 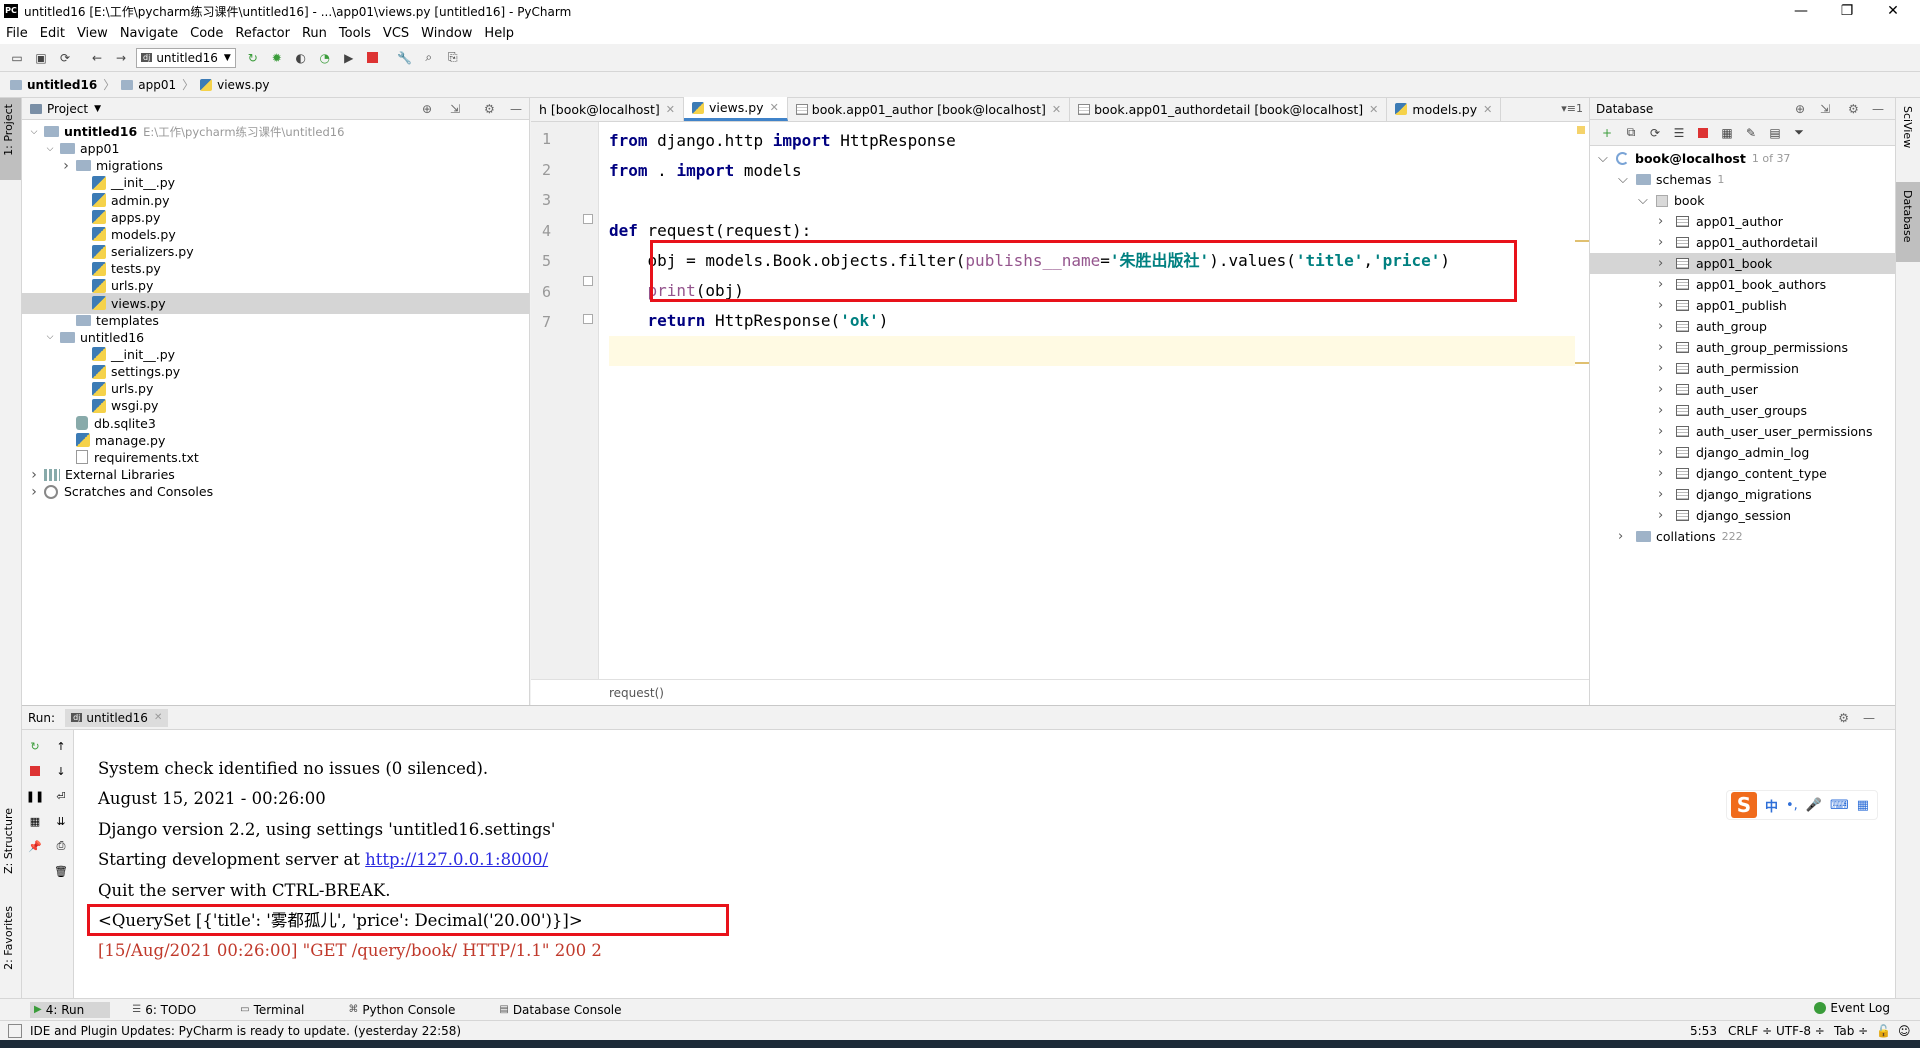 I want to click on ime-mode: 中, so click(x=1771, y=805).